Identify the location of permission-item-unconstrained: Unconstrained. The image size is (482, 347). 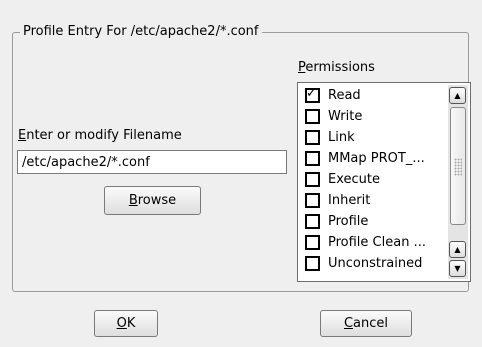
(363, 263).